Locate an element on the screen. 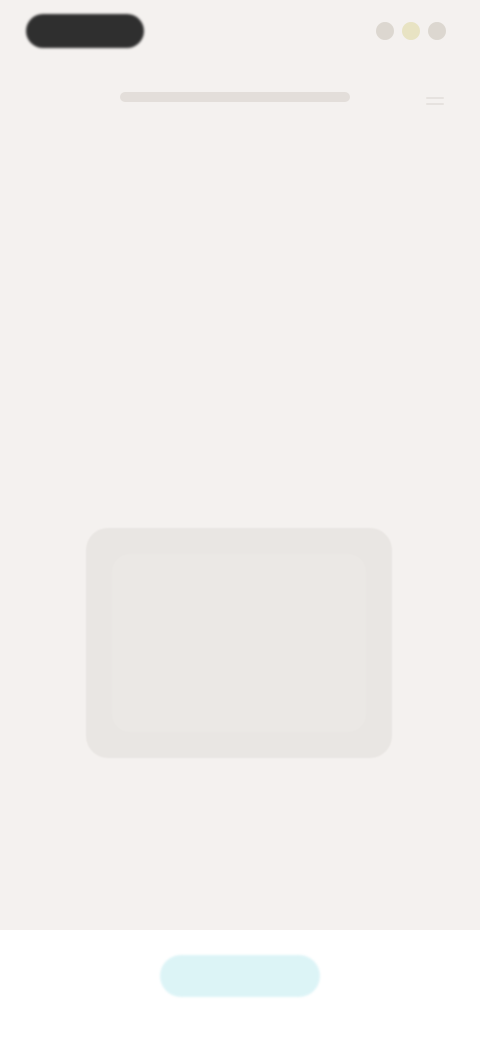 The width and height of the screenshot is (480, 1040). primary-cta-button is located at coordinates (240, 976).